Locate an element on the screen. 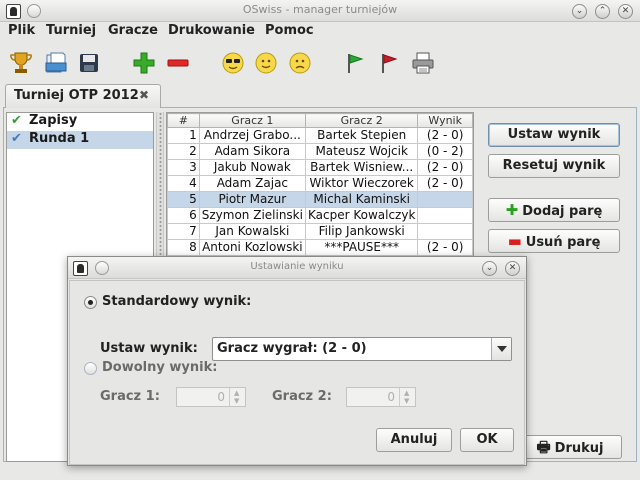 The height and width of the screenshot is (480, 640). sad-face-icon is located at coordinates (300, 63).